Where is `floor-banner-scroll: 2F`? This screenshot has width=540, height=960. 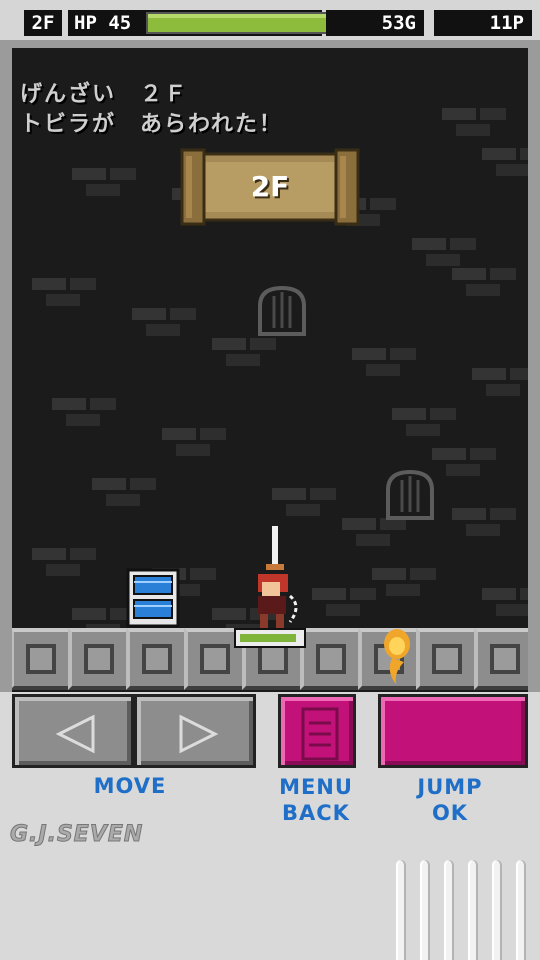 floor-banner-scroll: 2F is located at coordinates (270, 189).